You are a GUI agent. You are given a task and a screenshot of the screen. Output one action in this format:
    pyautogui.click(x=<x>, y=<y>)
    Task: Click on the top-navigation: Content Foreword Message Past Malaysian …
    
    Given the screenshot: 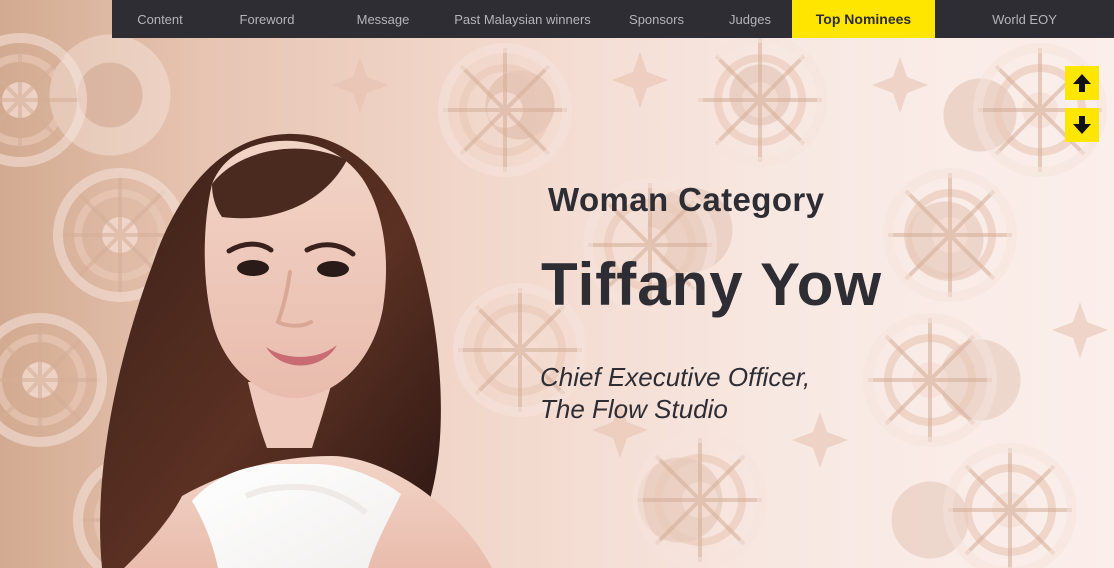 What is the action you would take?
    pyautogui.click(x=613, y=19)
    